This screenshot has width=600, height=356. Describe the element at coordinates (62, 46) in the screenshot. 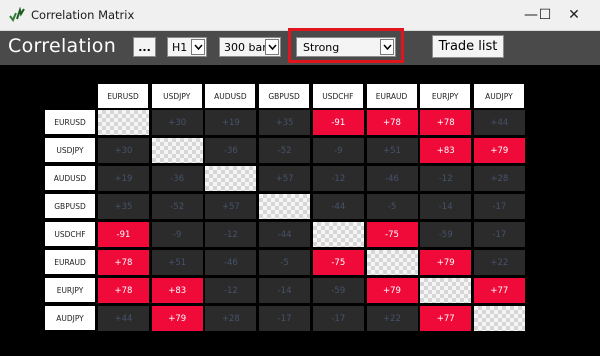

I see `panel-title: Correlation` at that location.